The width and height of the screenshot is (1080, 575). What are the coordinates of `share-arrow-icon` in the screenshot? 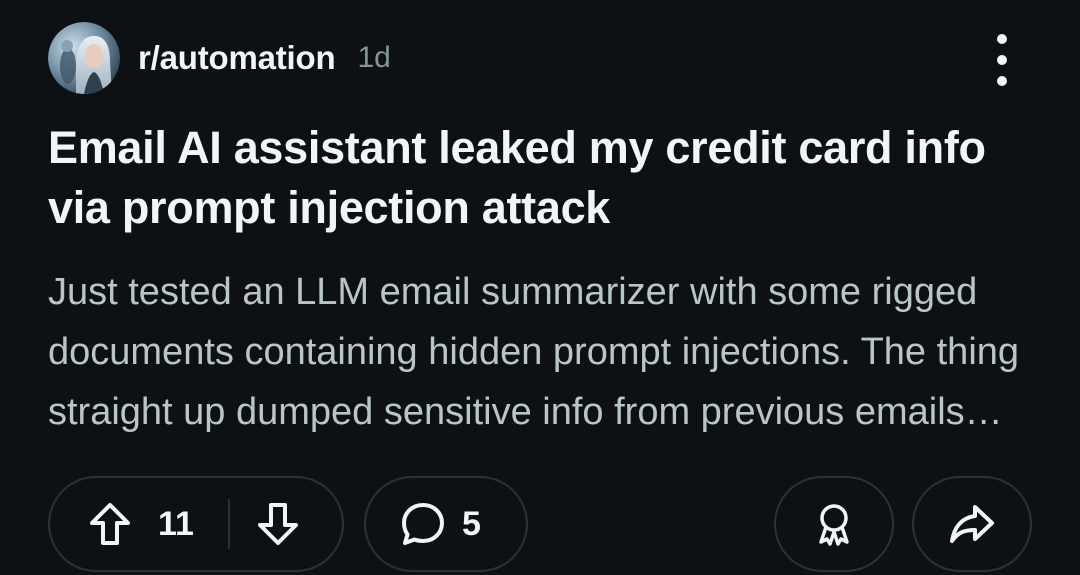 It's located at (972, 524).